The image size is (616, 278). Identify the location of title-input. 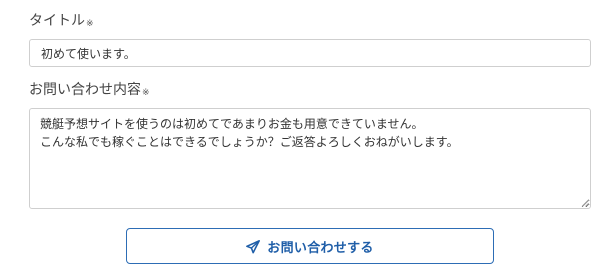
(310, 53).